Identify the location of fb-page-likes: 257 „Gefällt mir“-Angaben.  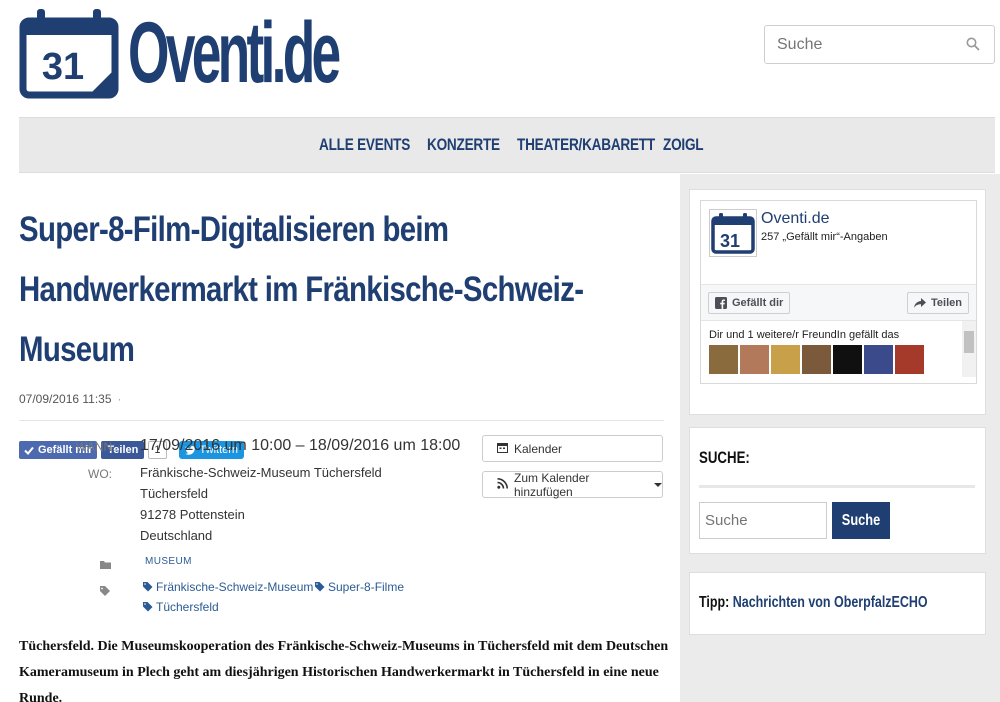
(824, 237).